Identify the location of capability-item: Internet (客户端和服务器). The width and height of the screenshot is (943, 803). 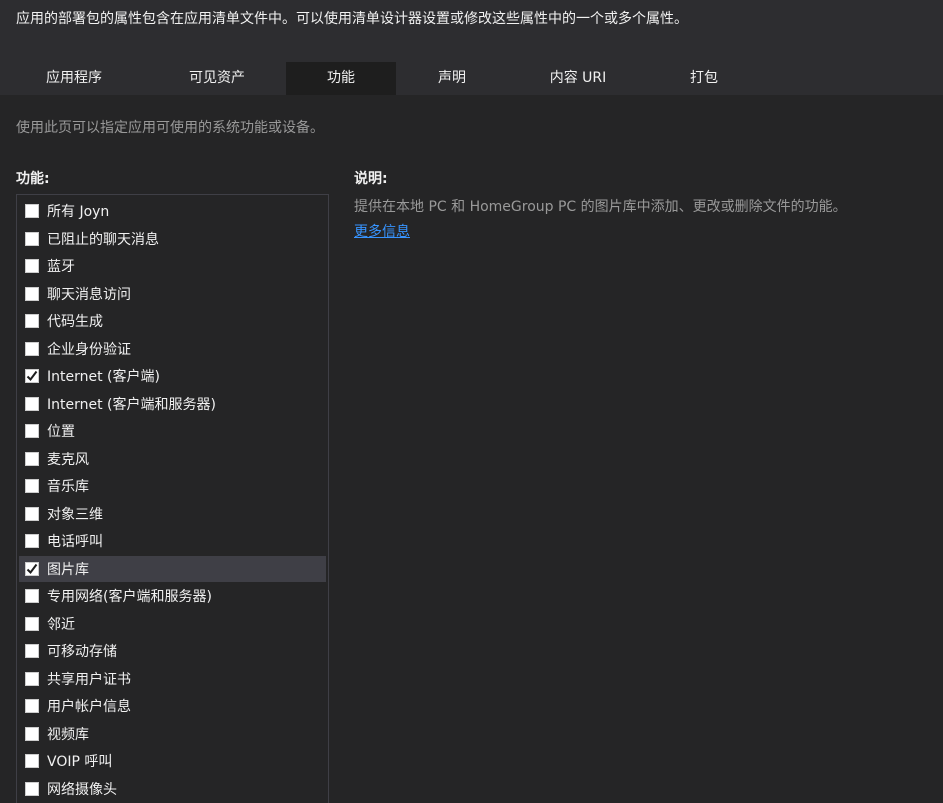
(172, 404).